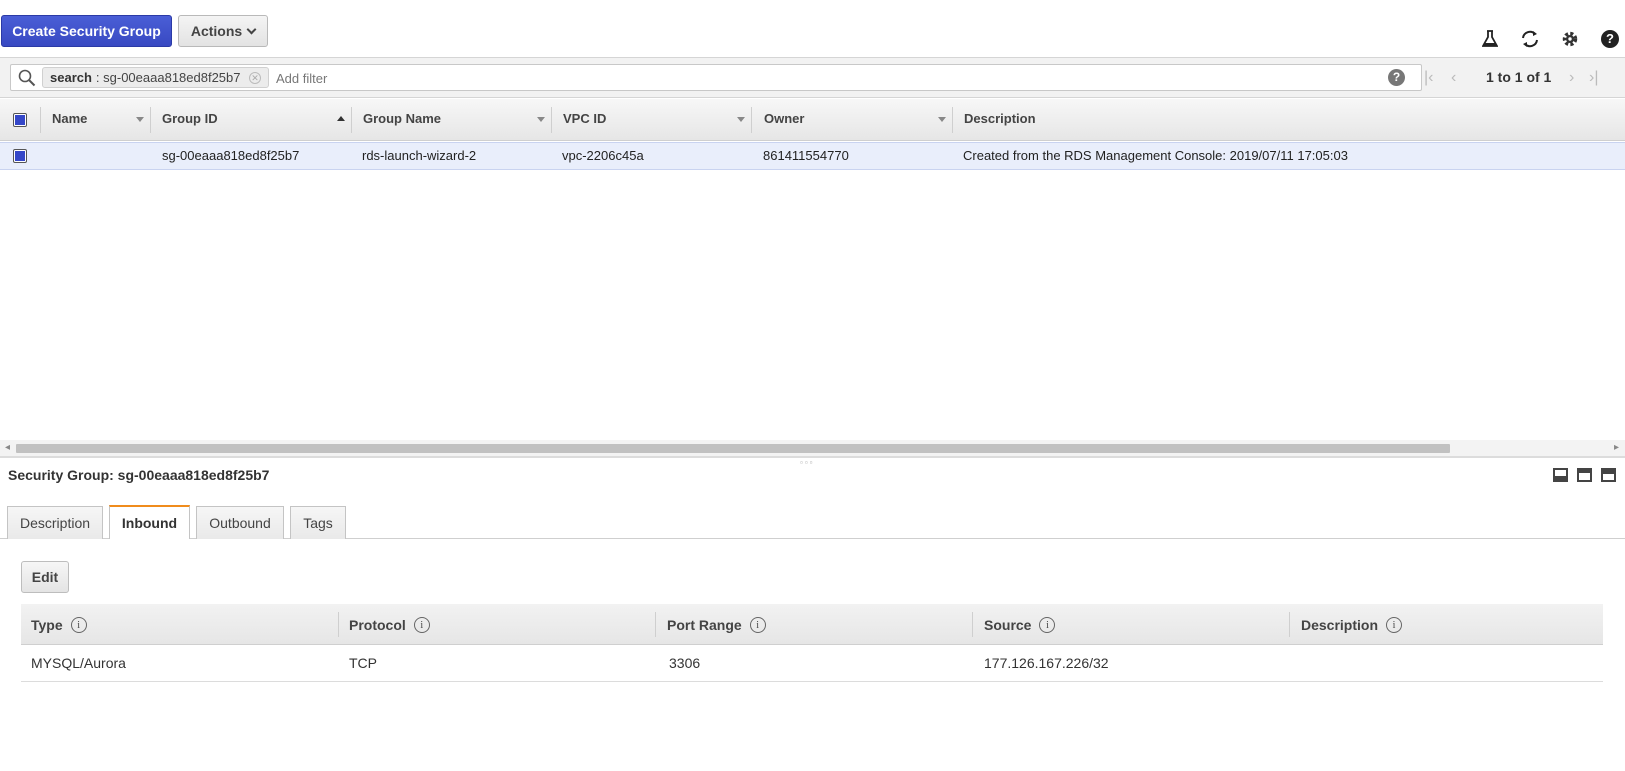 The height and width of the screenshot is (771, 1625). Describe the element at coordinates (168, 77) in the screenshot. I see `filter-token-value: : sg-00eaaa818ed8f25b7` at that location.